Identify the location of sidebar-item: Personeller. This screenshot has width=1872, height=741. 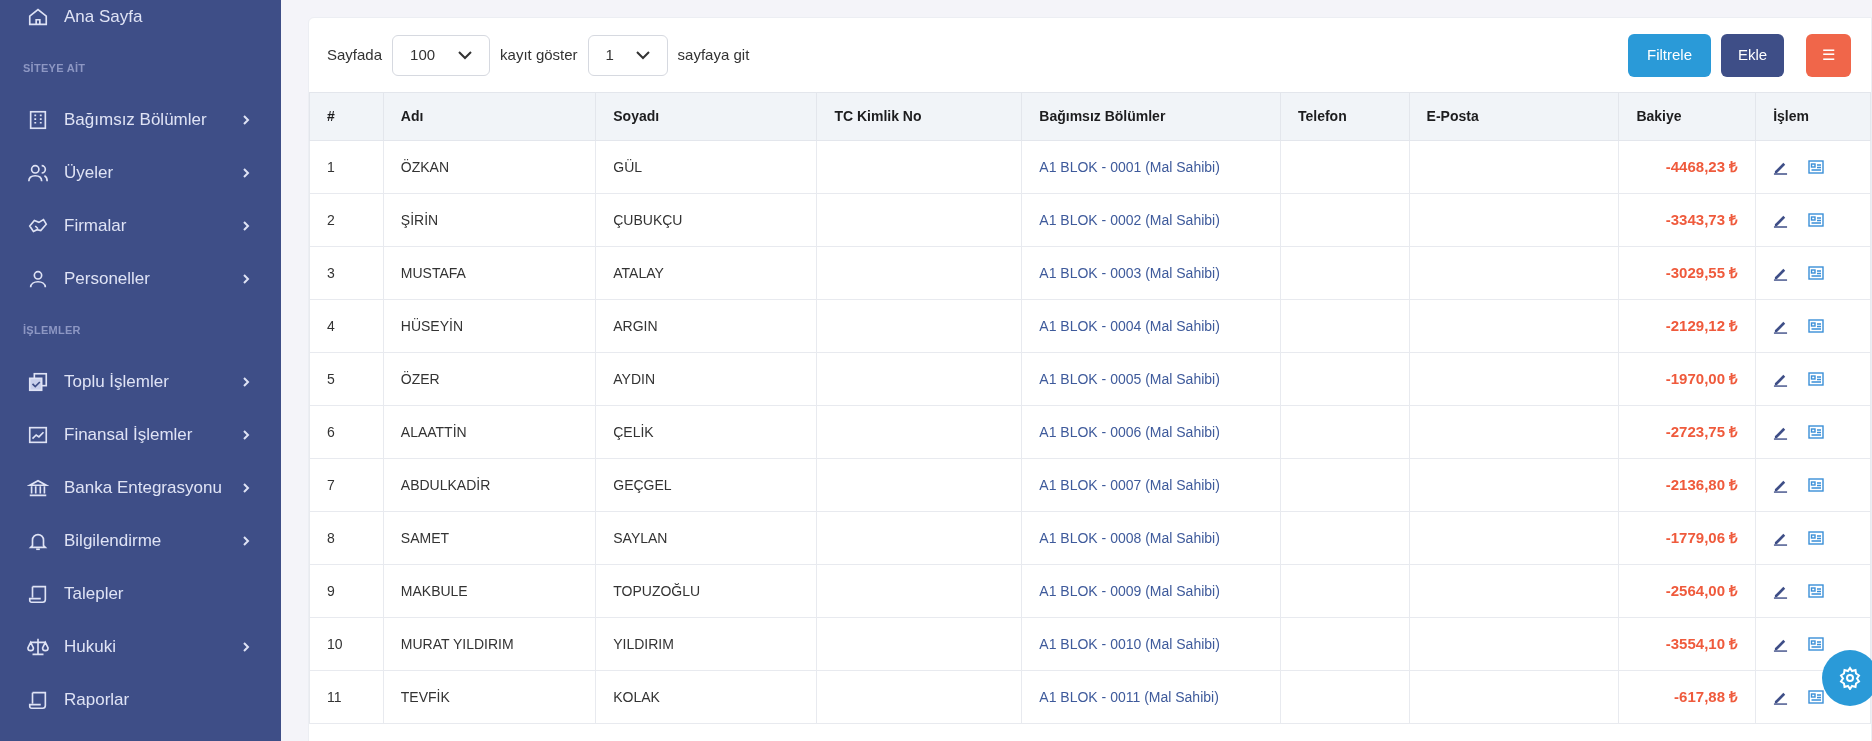
(140, 278).